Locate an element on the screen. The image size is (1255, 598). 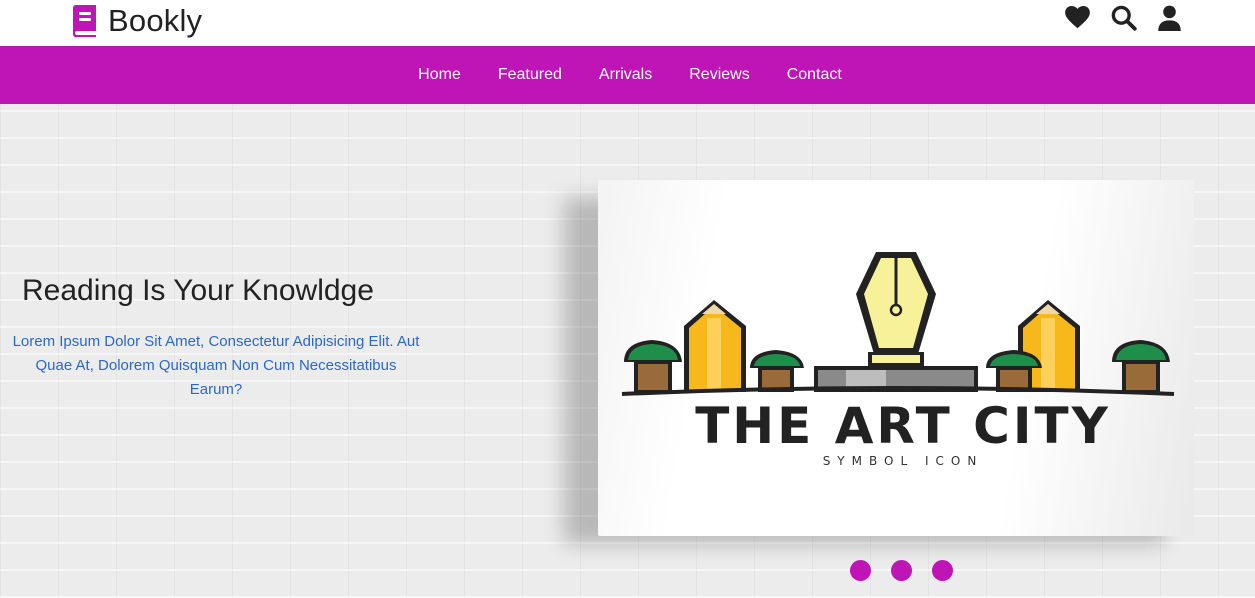
nav-link-reviews: Reviews is located at coordinates (719, 75).